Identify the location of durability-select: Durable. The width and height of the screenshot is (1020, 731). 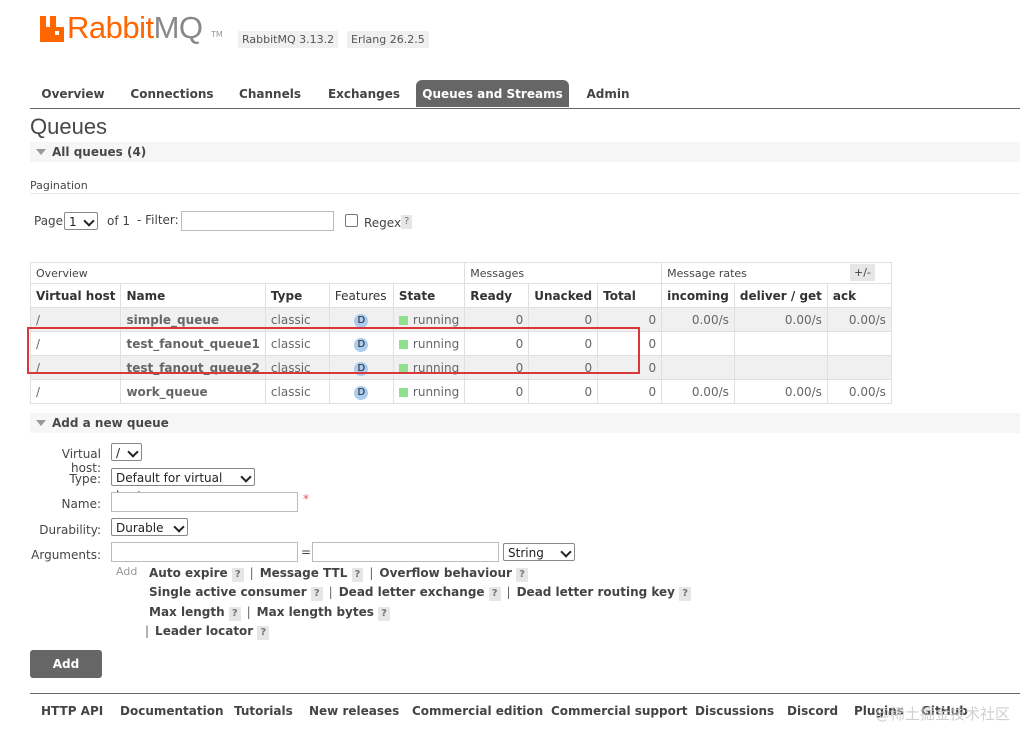
(149, 527).